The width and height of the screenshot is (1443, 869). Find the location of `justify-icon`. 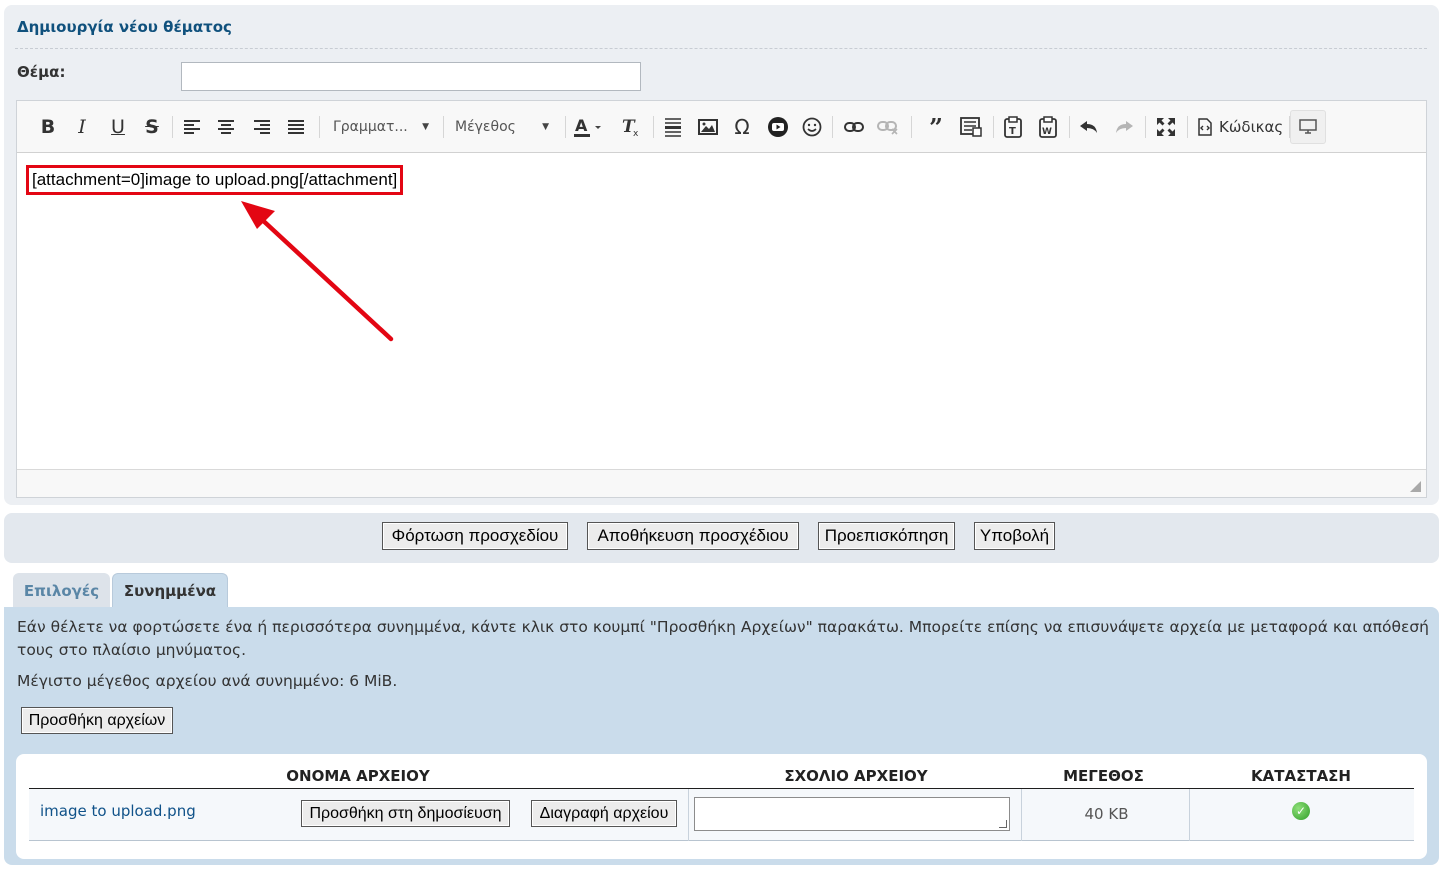

justify-icon is located at coordinates (296, 127).